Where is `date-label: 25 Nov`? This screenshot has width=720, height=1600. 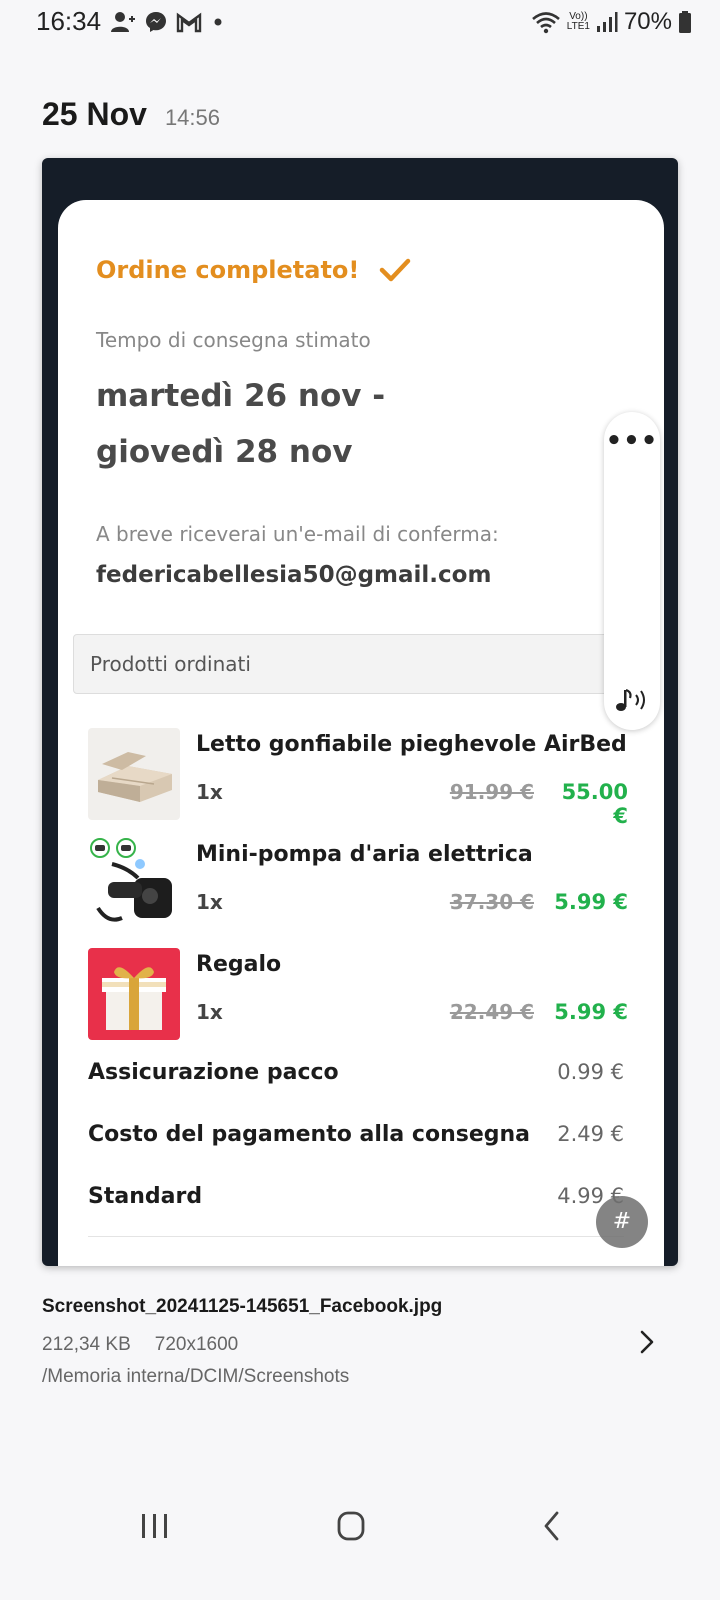
date-label: 25 Nov is located at coordinates (94, 114).